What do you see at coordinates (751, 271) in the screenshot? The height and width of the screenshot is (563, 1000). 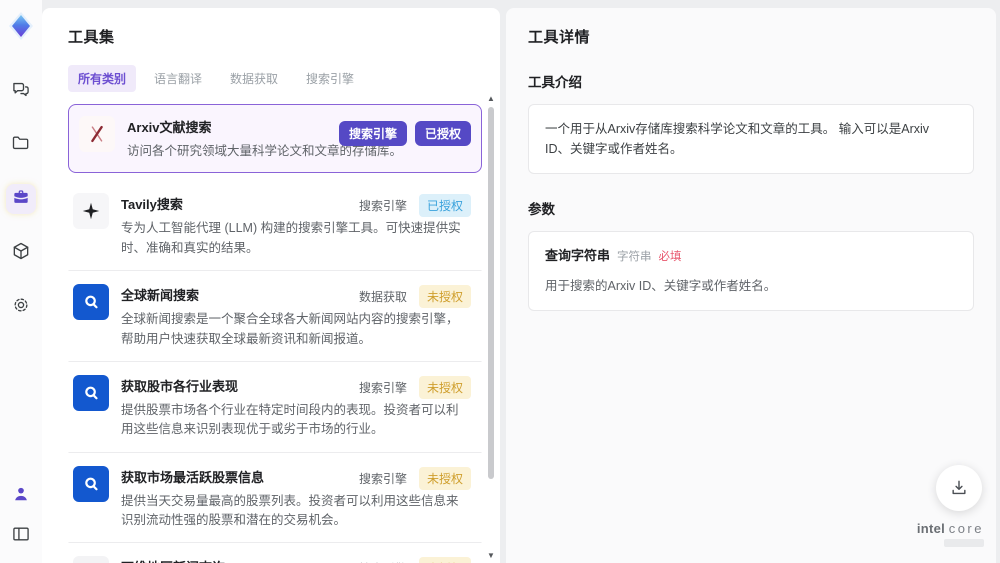 I see `param-box: 查询字符串 字符串 必填 用于搜索的Arxiv ID、关键字或作者姓名。` at bounding box center [751, 271].